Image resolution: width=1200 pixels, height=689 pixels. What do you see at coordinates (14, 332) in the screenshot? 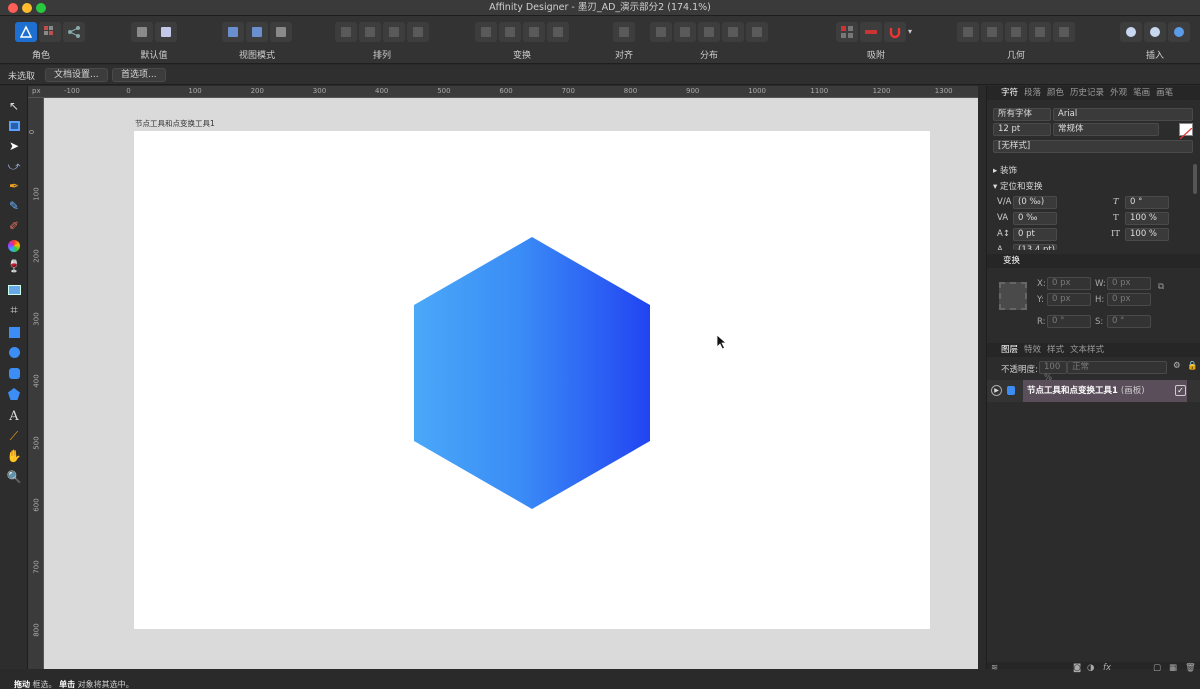
I see `rectangle-tool-icon` at bounding box center [14, 332].